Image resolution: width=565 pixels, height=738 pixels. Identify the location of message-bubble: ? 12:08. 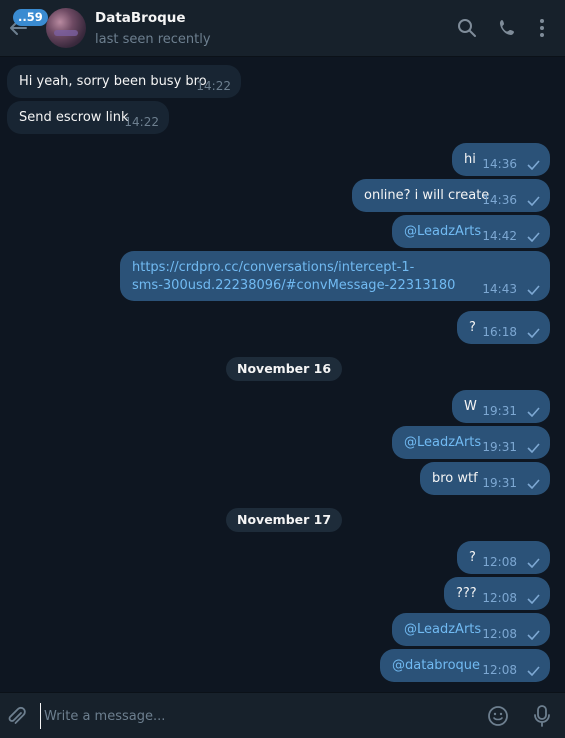
(503, 557).